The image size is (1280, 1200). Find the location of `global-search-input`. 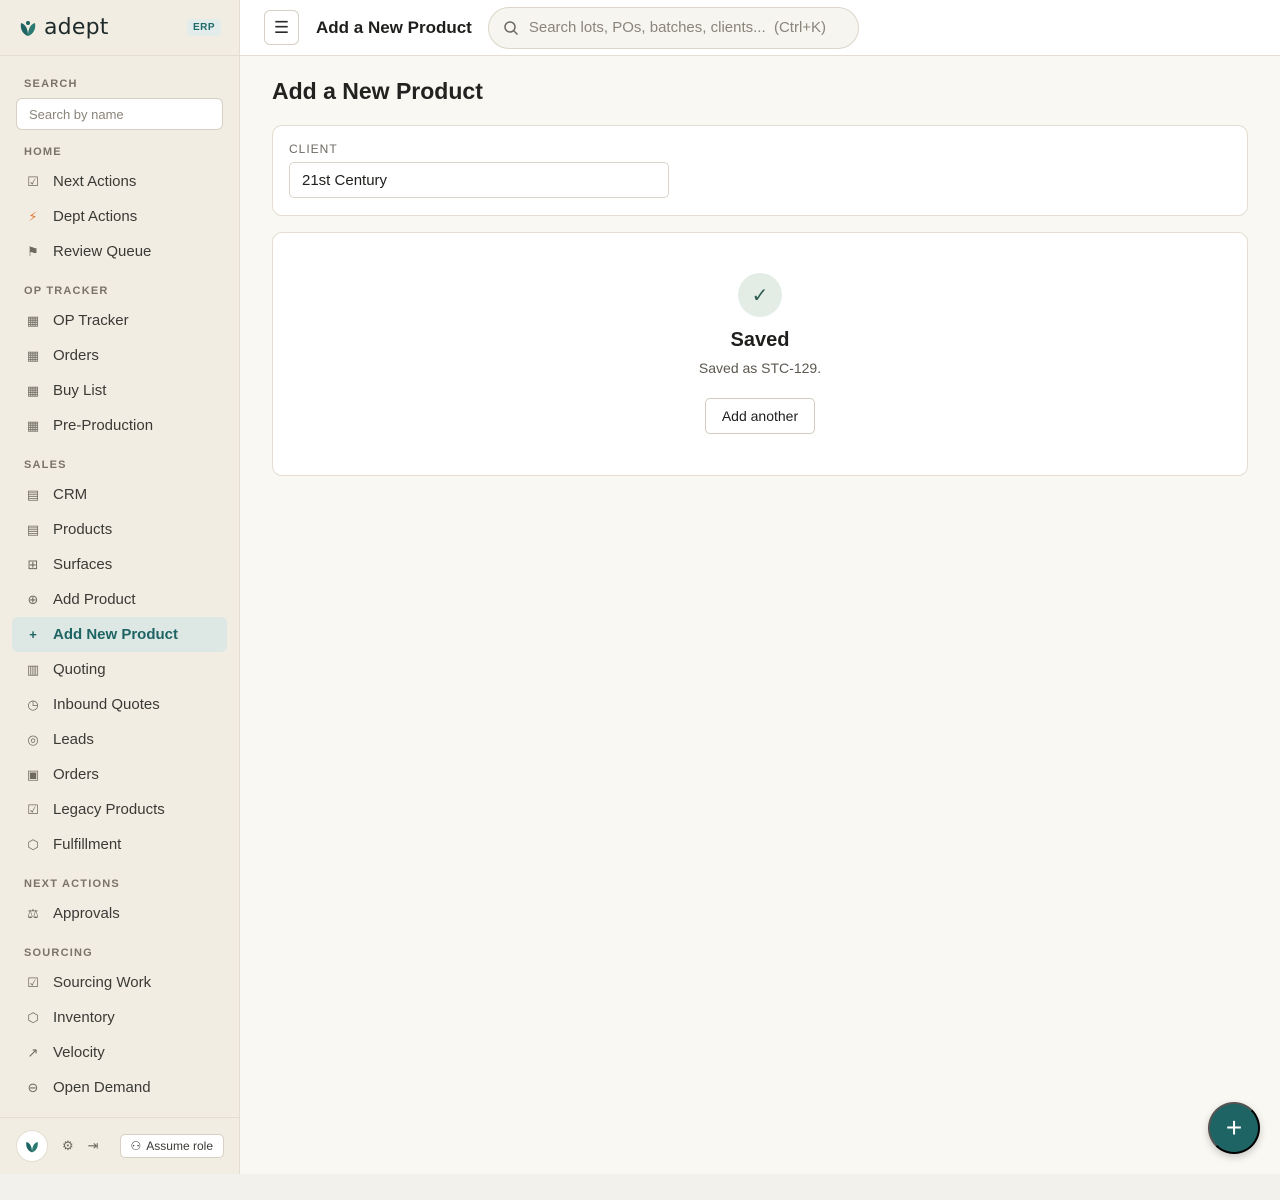

global-search-input is located at coordinates (683, 27).